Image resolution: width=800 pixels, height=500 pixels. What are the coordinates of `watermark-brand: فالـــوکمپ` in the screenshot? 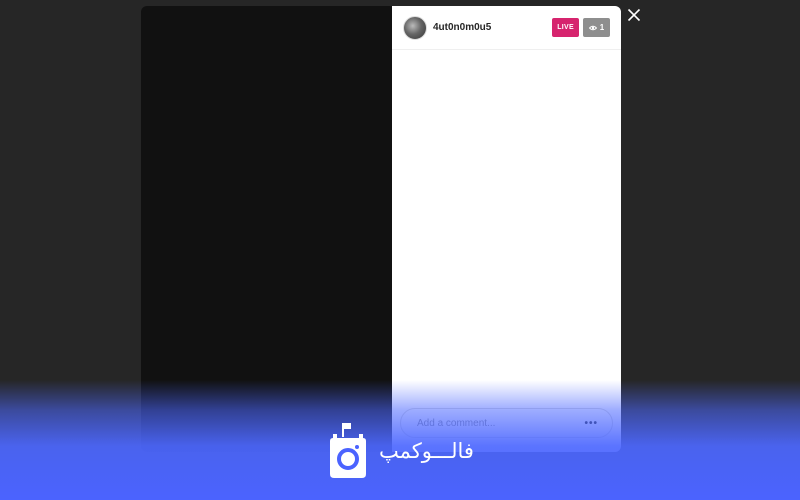 It's located at (401, 451).